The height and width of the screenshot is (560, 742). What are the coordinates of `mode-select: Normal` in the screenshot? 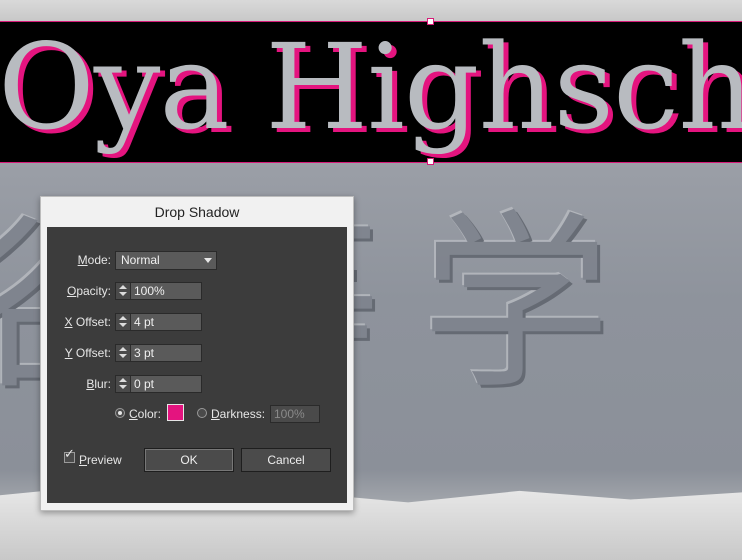 It's located at (166, 260).